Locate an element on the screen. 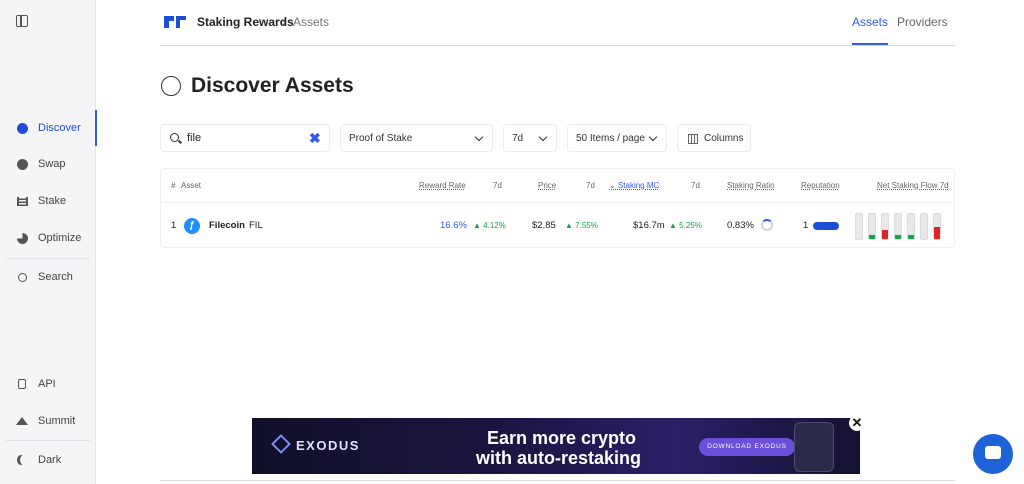 The height and width of the screenshot is (484, 1024). clear-search-icon: ✖ is located at coordinates (315, 138).